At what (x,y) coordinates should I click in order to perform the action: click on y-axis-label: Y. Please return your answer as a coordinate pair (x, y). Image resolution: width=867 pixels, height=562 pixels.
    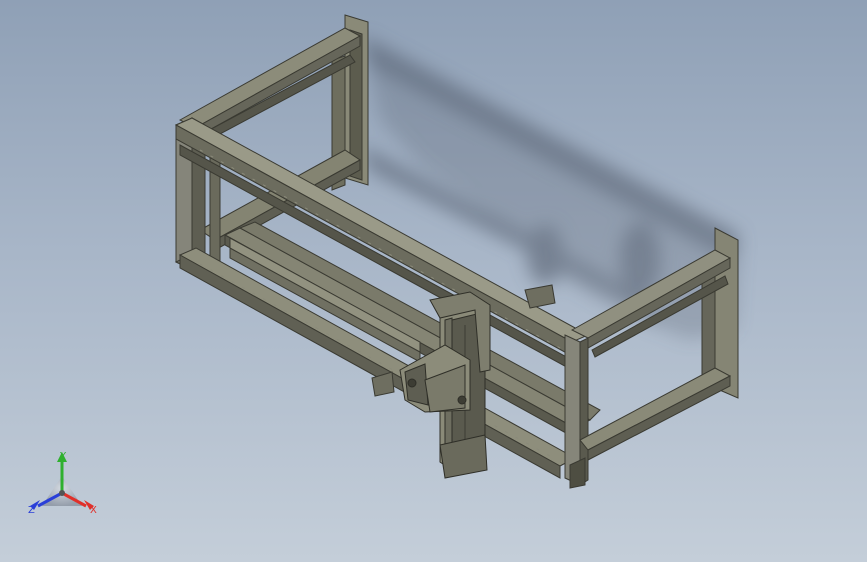
    Looking at the image, I should click on (63, 456).